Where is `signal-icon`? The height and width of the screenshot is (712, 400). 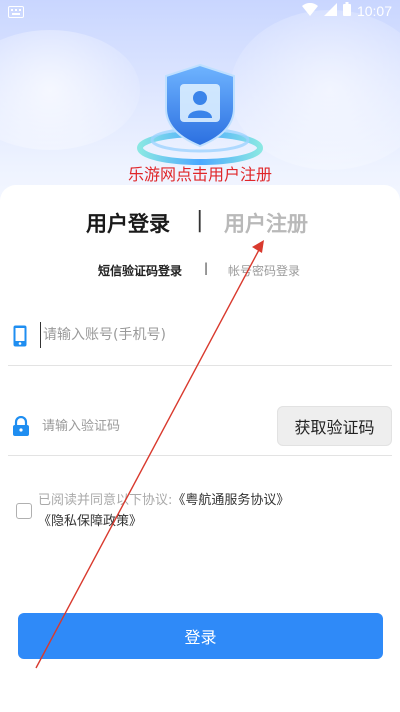 signal-icon is located at coordinates (330, 10).